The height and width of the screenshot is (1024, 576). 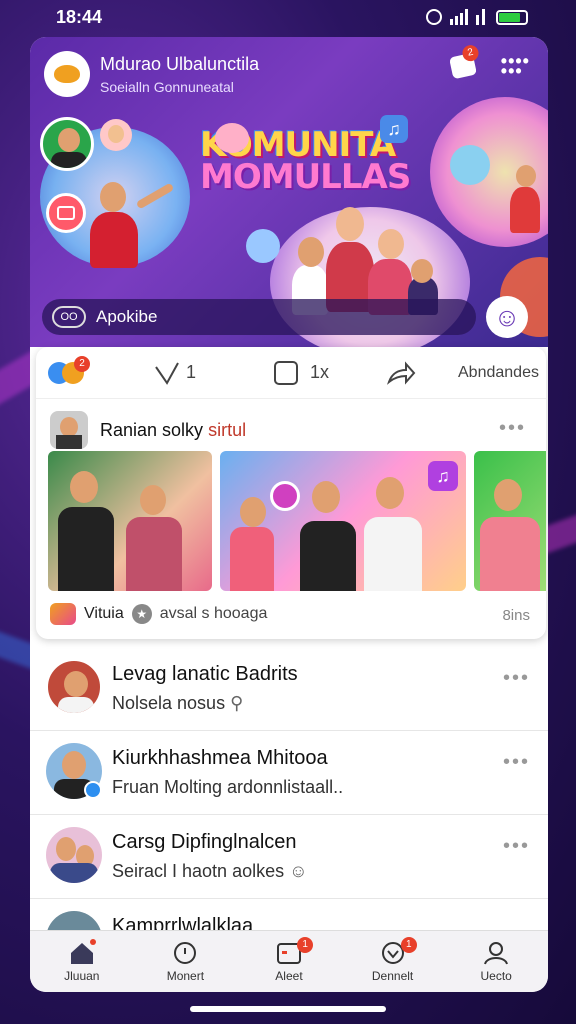 I want to click on member-status: Seiracl I haotn aolkes ☺, so click(x=210, y=871).